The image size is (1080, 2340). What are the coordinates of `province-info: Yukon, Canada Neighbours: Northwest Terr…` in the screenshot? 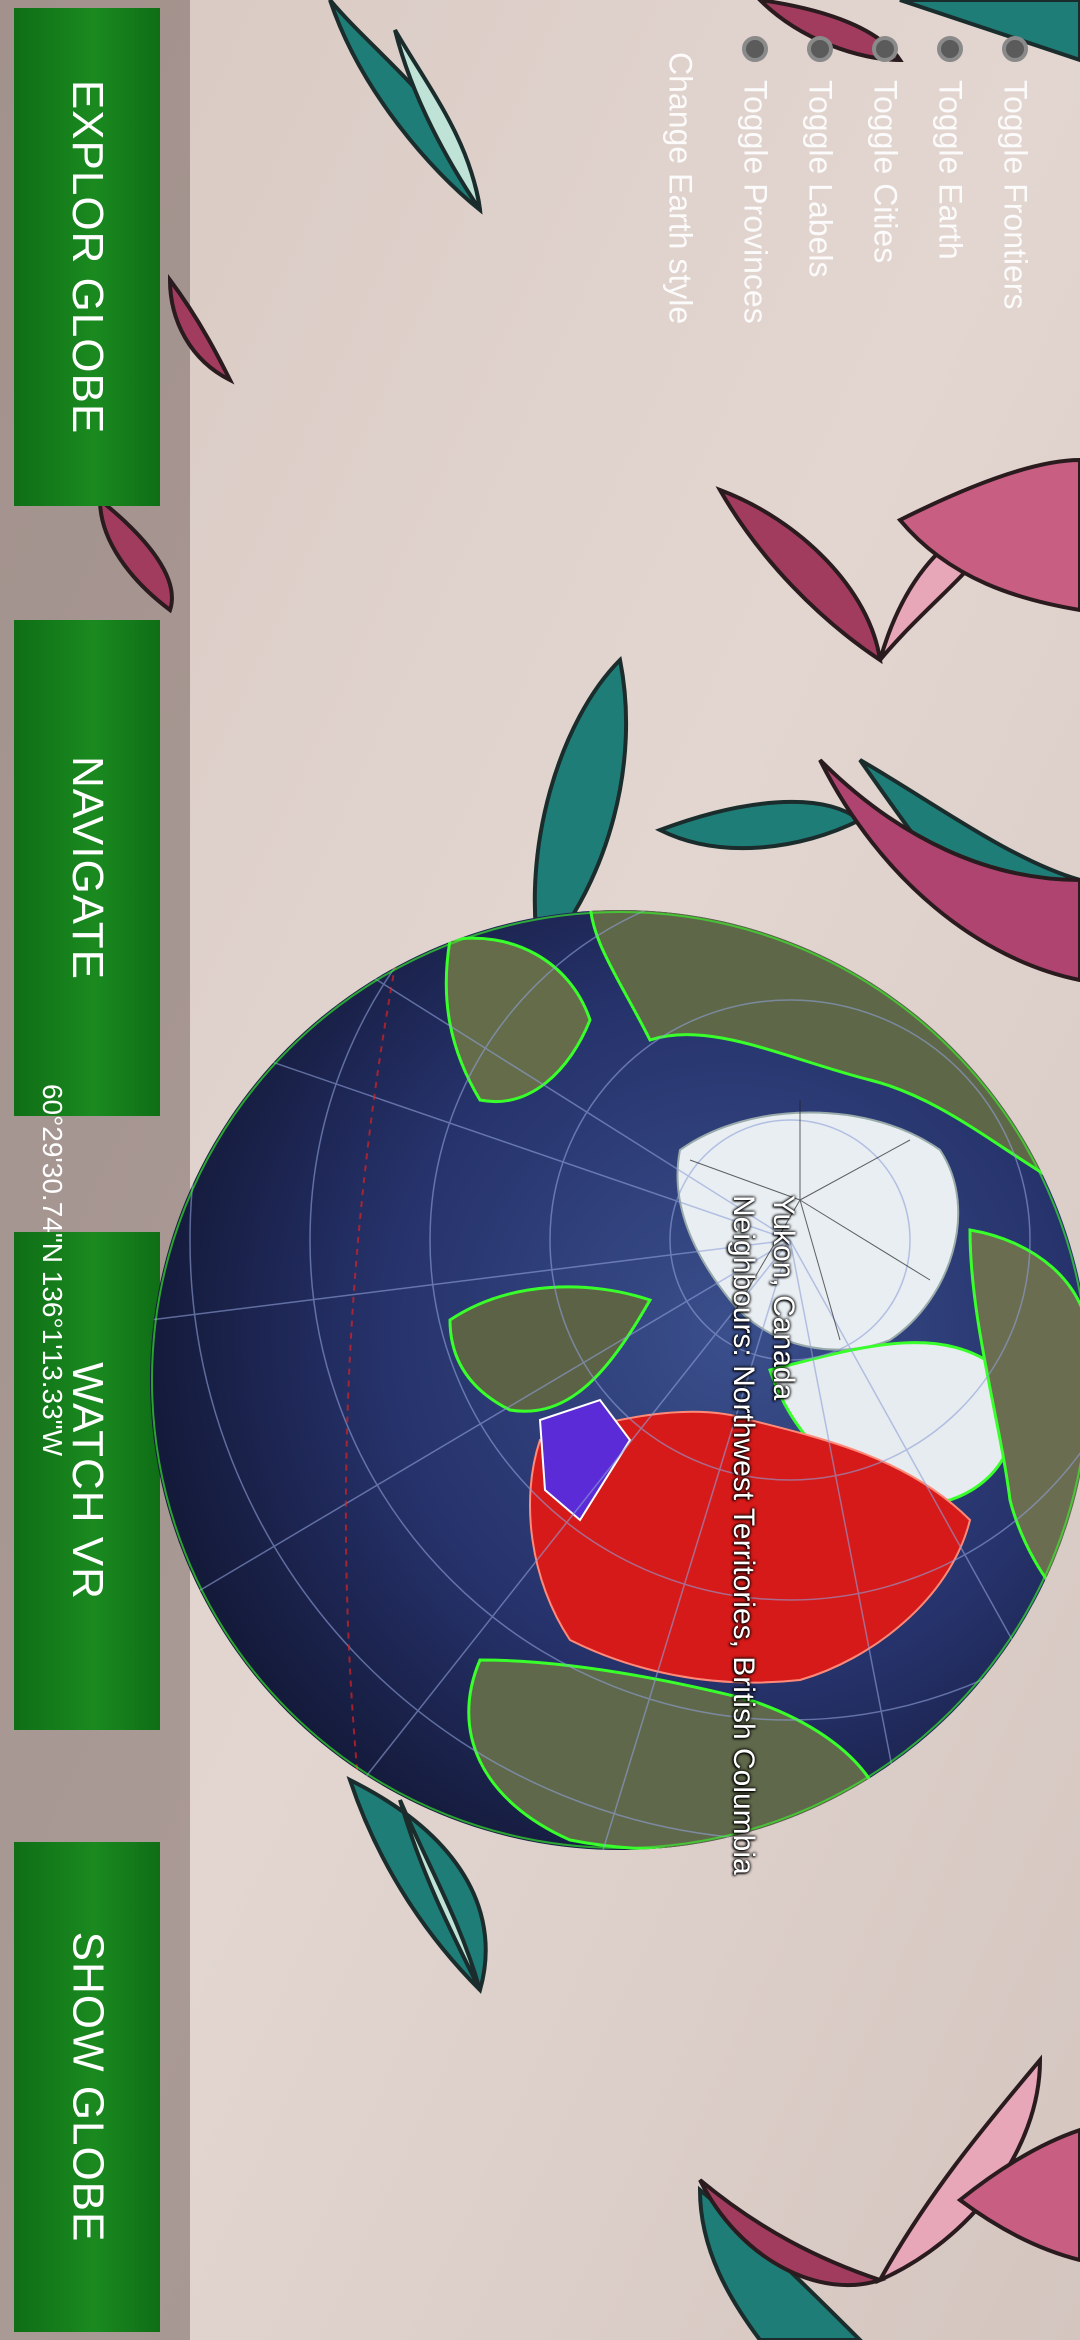 It's located at (760, 1635).